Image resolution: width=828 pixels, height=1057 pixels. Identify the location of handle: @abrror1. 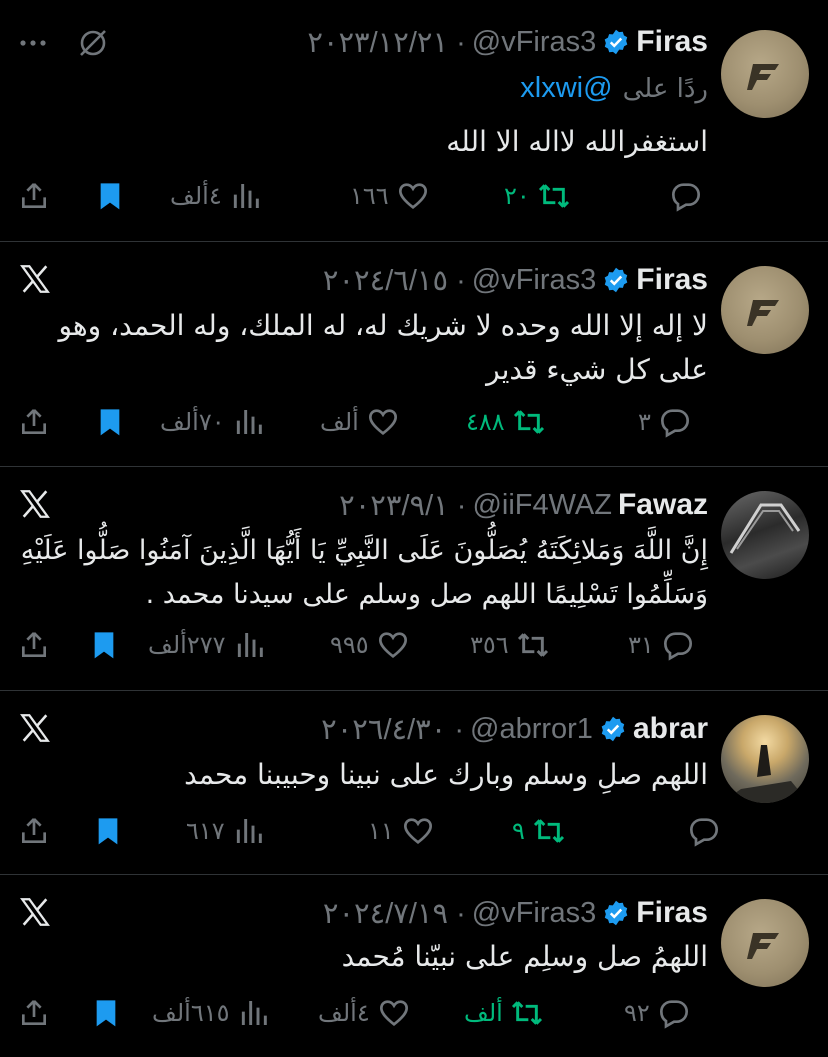
(531, 729).